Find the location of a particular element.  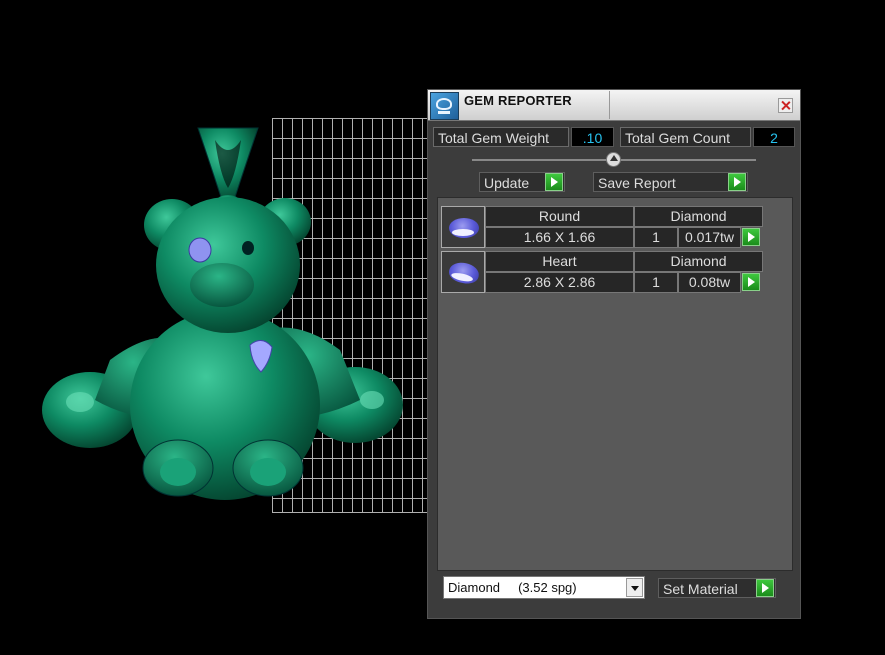

set-material-button: Set Material is located at coordinates (717, 588).